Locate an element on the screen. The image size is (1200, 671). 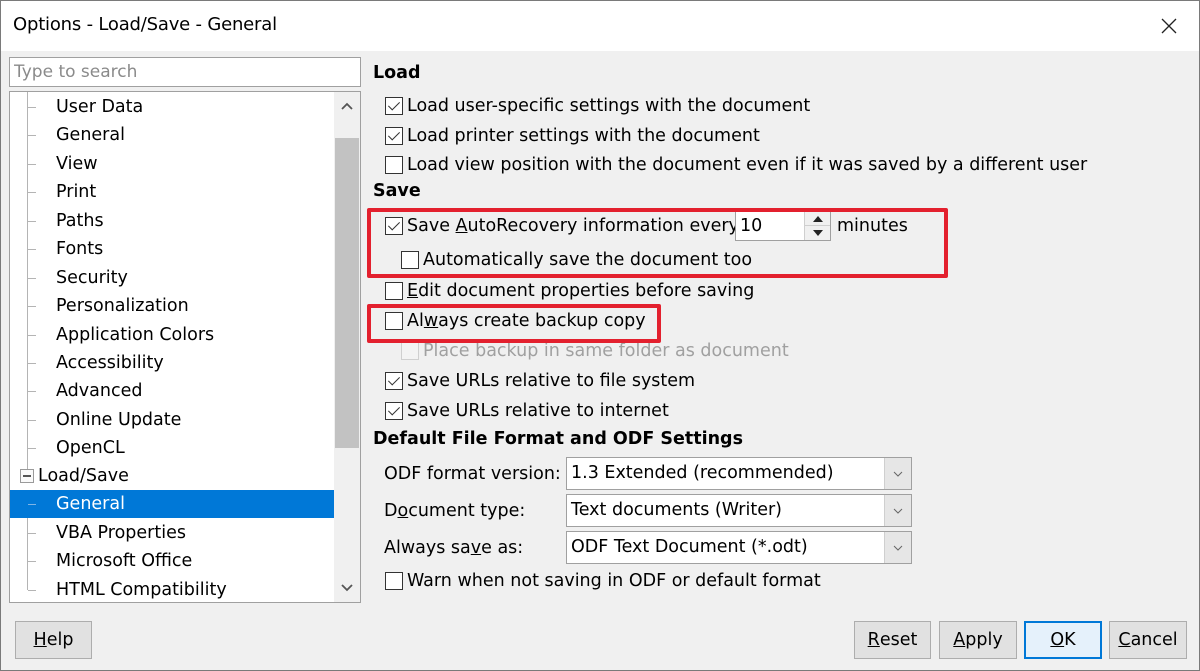
tree-item-fonts: Fonts is located at coordinates (172, 249).